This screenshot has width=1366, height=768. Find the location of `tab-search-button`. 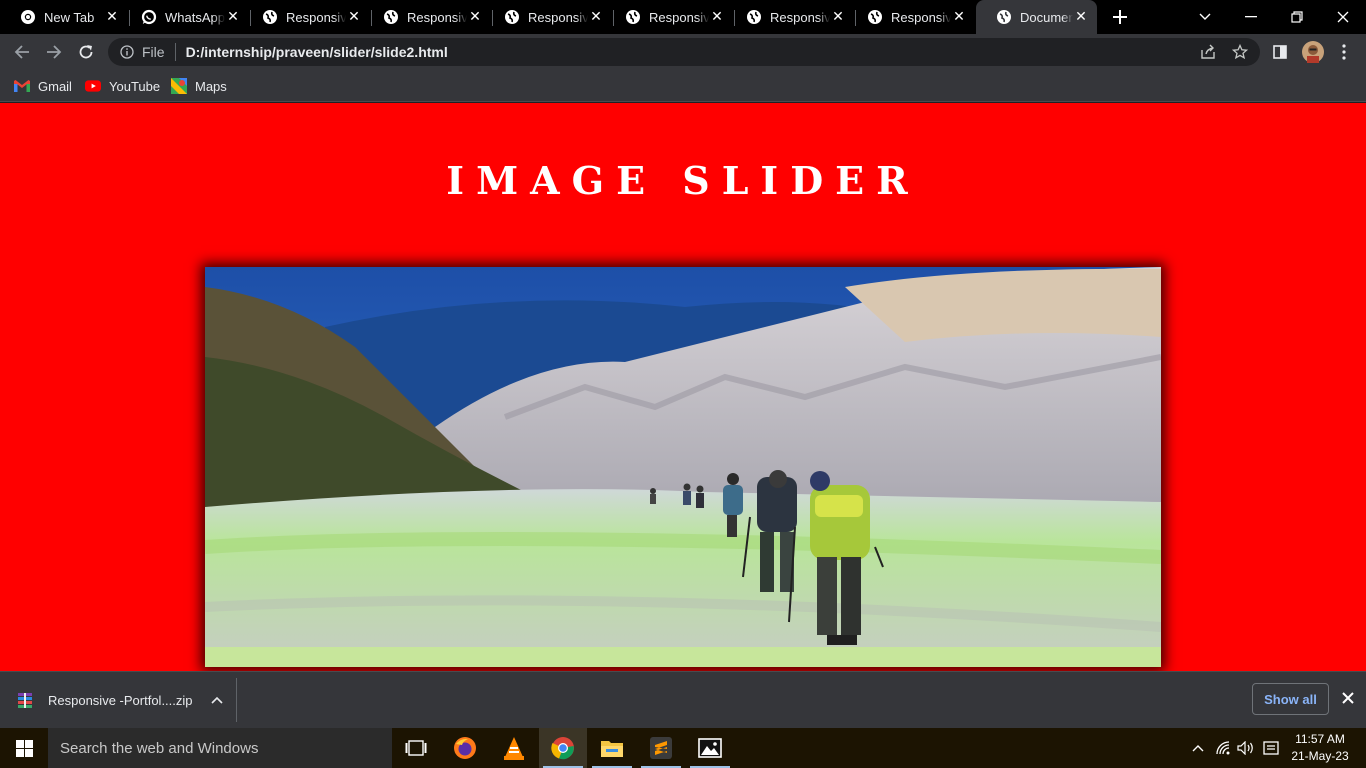

tab-search-button is located at coordinates (1205, 17).